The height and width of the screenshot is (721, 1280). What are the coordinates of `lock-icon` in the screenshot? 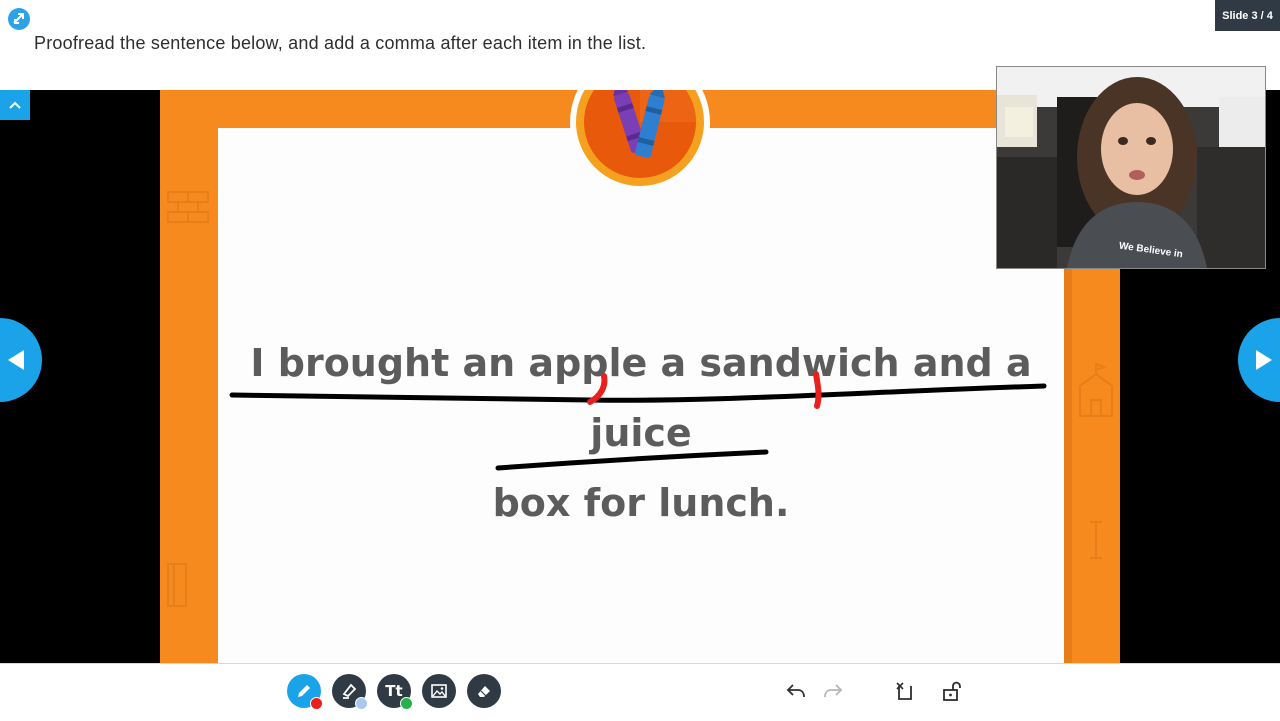 It's located at (952, 691).